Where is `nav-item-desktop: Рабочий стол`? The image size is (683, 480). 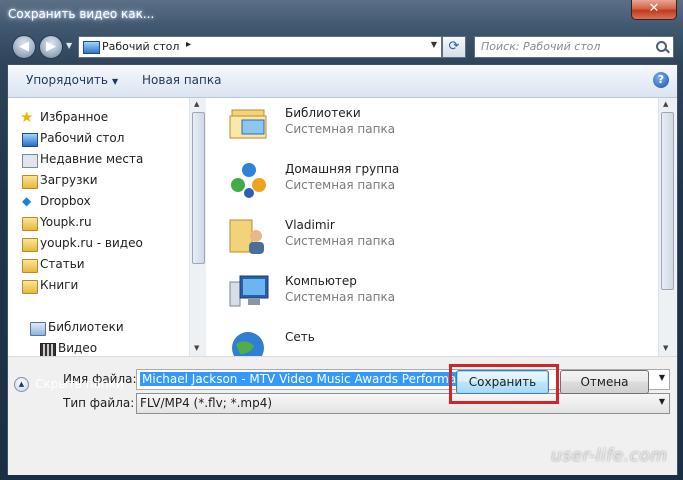
nav-item-desktop: Рабочий стол is located at coordinates (73, 140).